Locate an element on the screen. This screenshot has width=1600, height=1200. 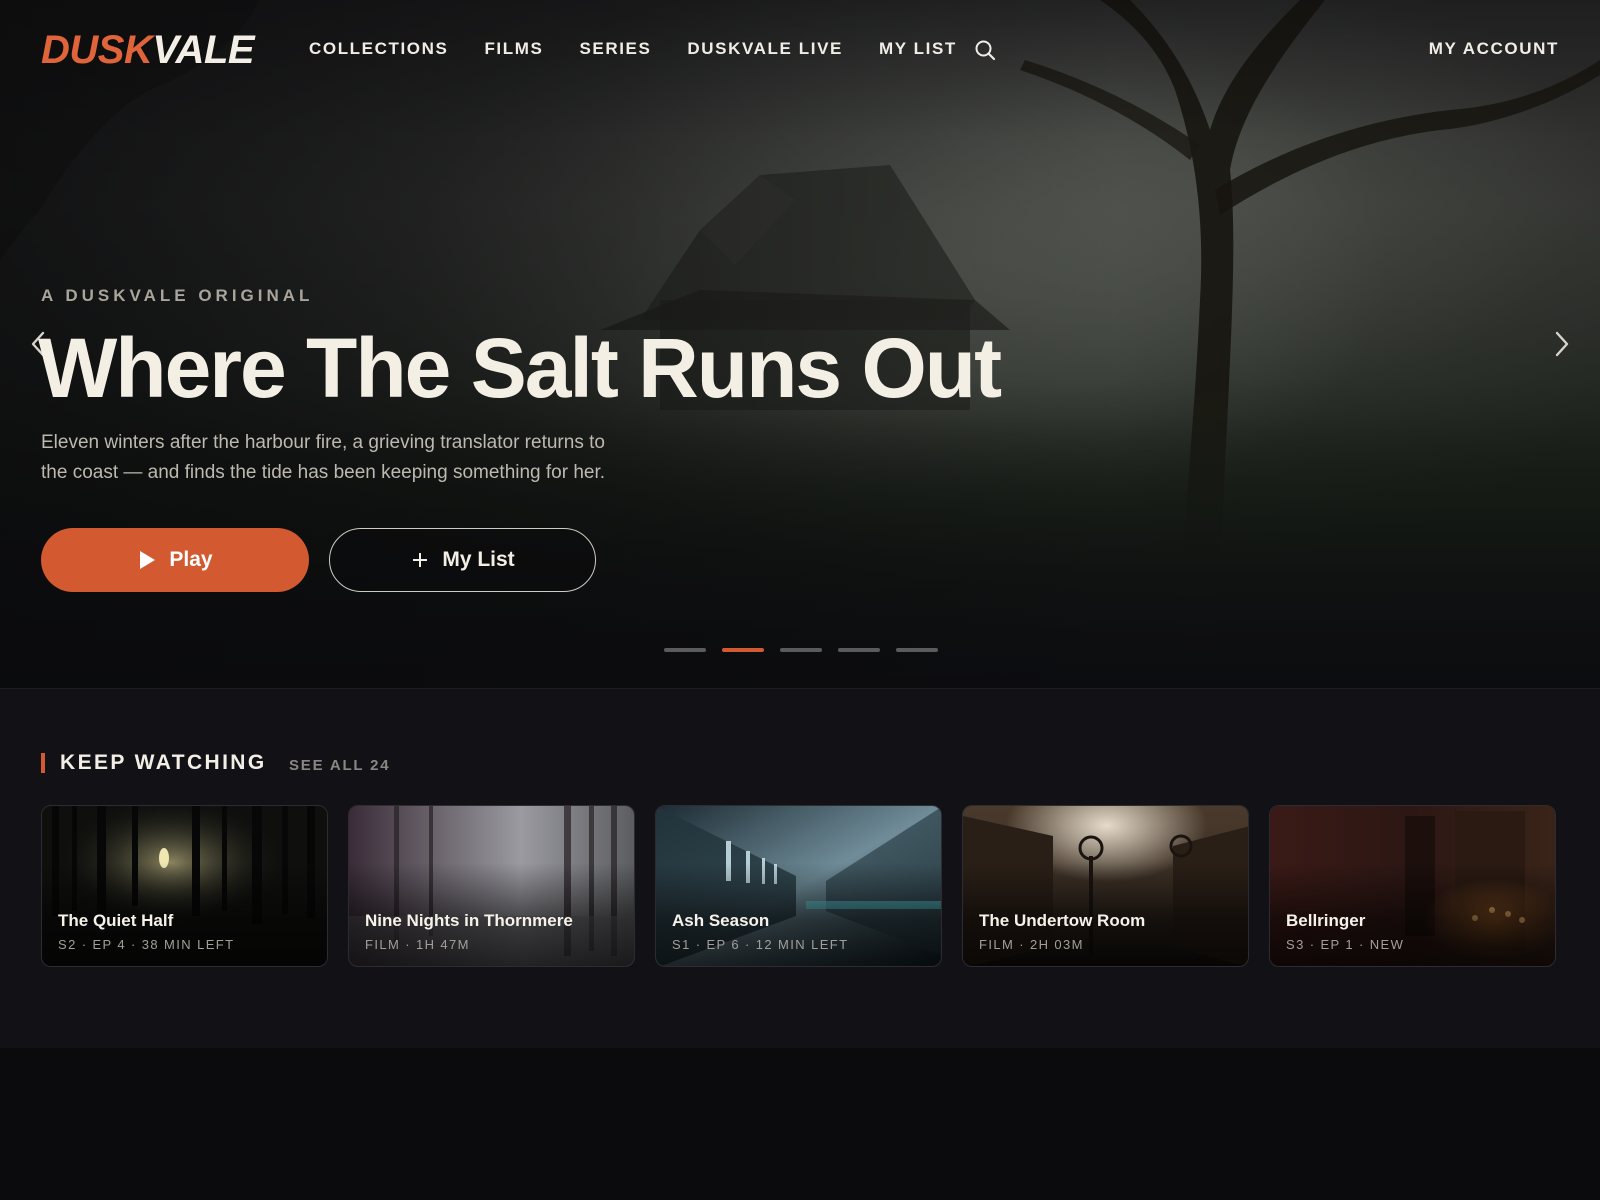
card-meta: S2 · EP 4 · 38 MIN LEFT is located at coordinates (146, 944).